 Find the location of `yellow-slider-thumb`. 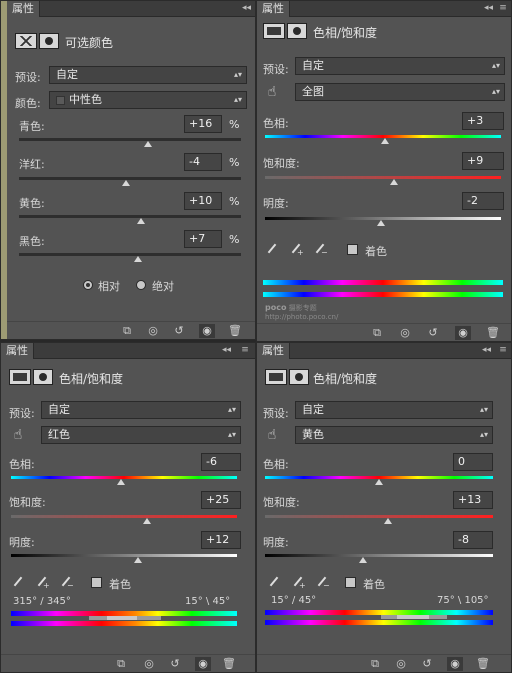

yellow-slider-thumb is located at coordinates (141, 221).